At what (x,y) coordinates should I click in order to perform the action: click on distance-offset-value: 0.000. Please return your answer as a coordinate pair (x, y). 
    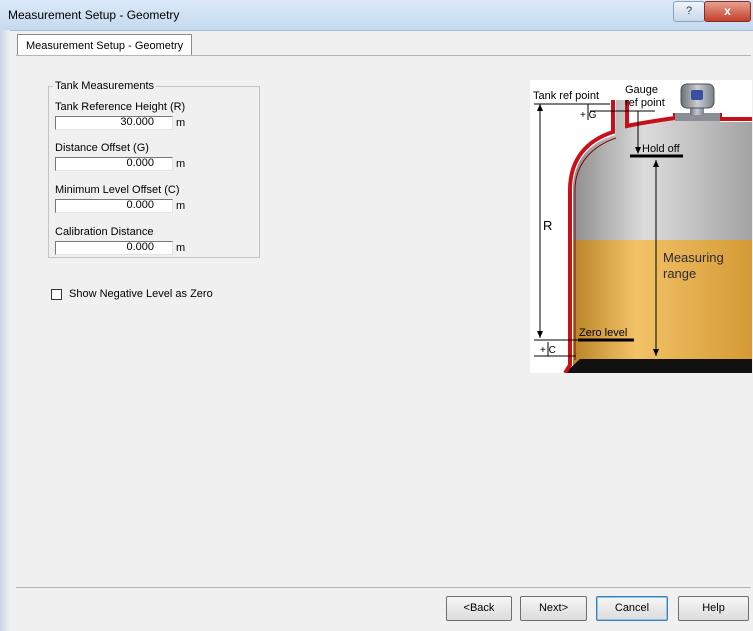
    Looking at the image, I should click on (140, 163).